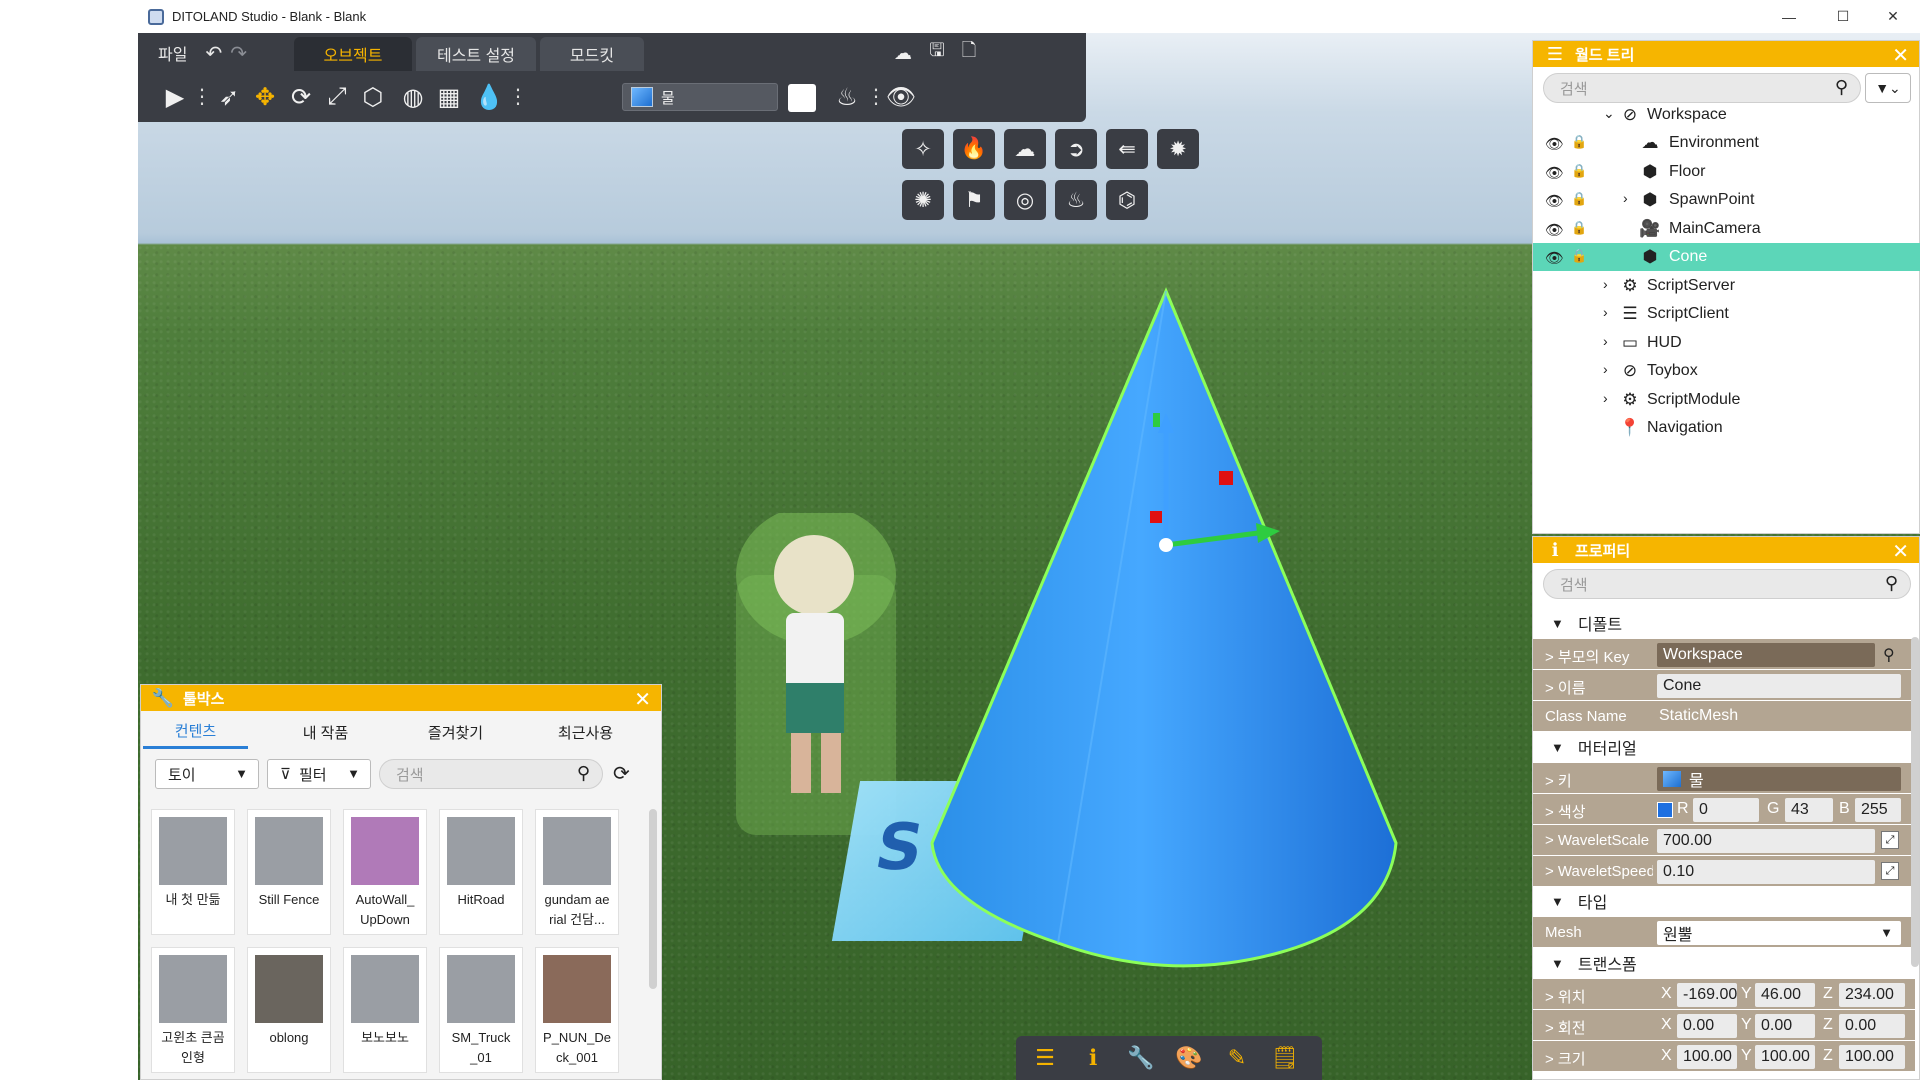 The width and height of the screenshot is (1920, 1080). What do you see at coordinates (1726, 200) in the screenshot?
I see `tree-item-spawnpoint: 👁 🔒 › ⬢ SpawnPoint` at bounding box center [1726, 200].